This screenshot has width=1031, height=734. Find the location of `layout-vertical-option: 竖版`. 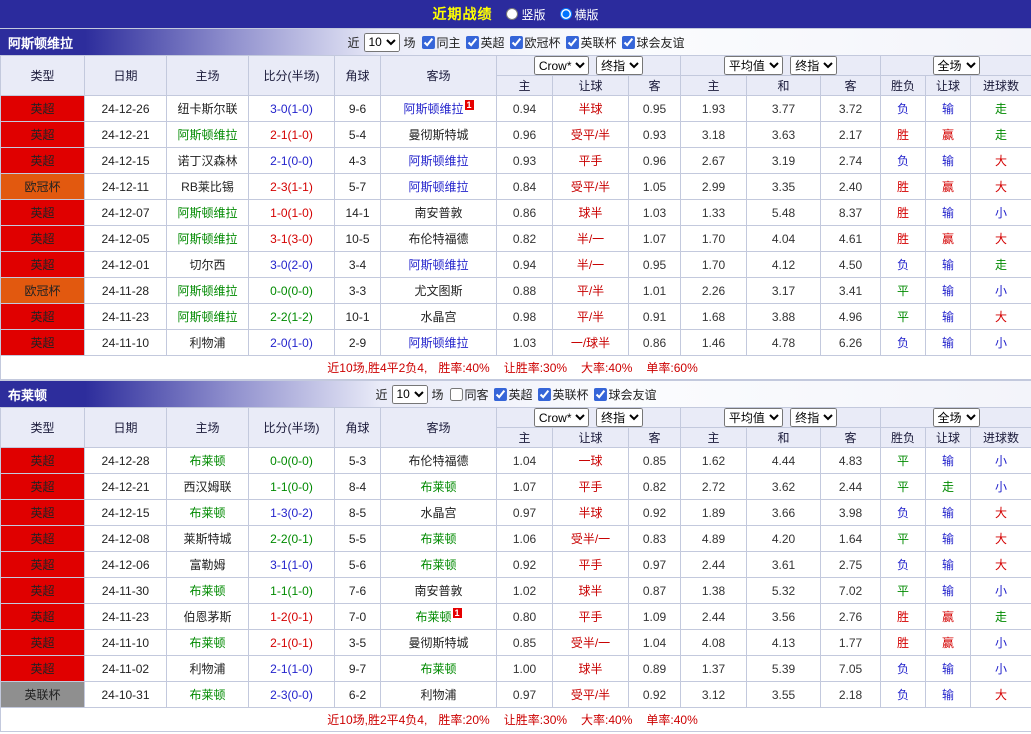

layout-vertical-option: 竖版 is located at coordinates (526, 14).